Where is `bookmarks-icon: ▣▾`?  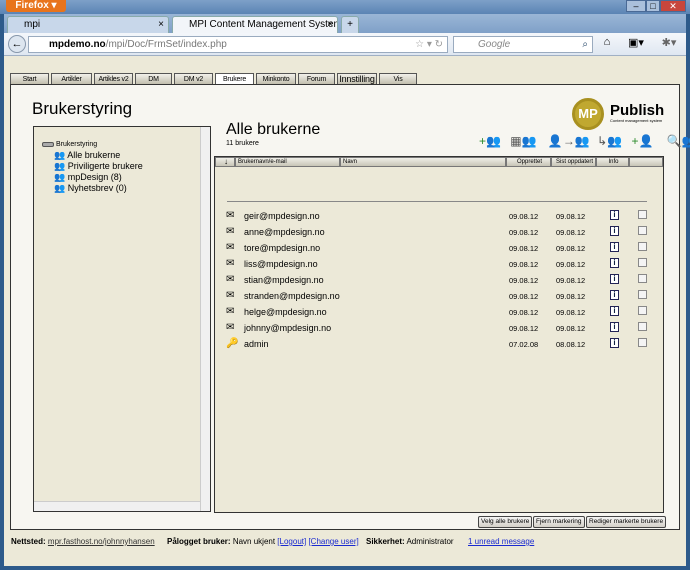
bookmarks-icon: ▣▾ is located at coordinates (636, 44).